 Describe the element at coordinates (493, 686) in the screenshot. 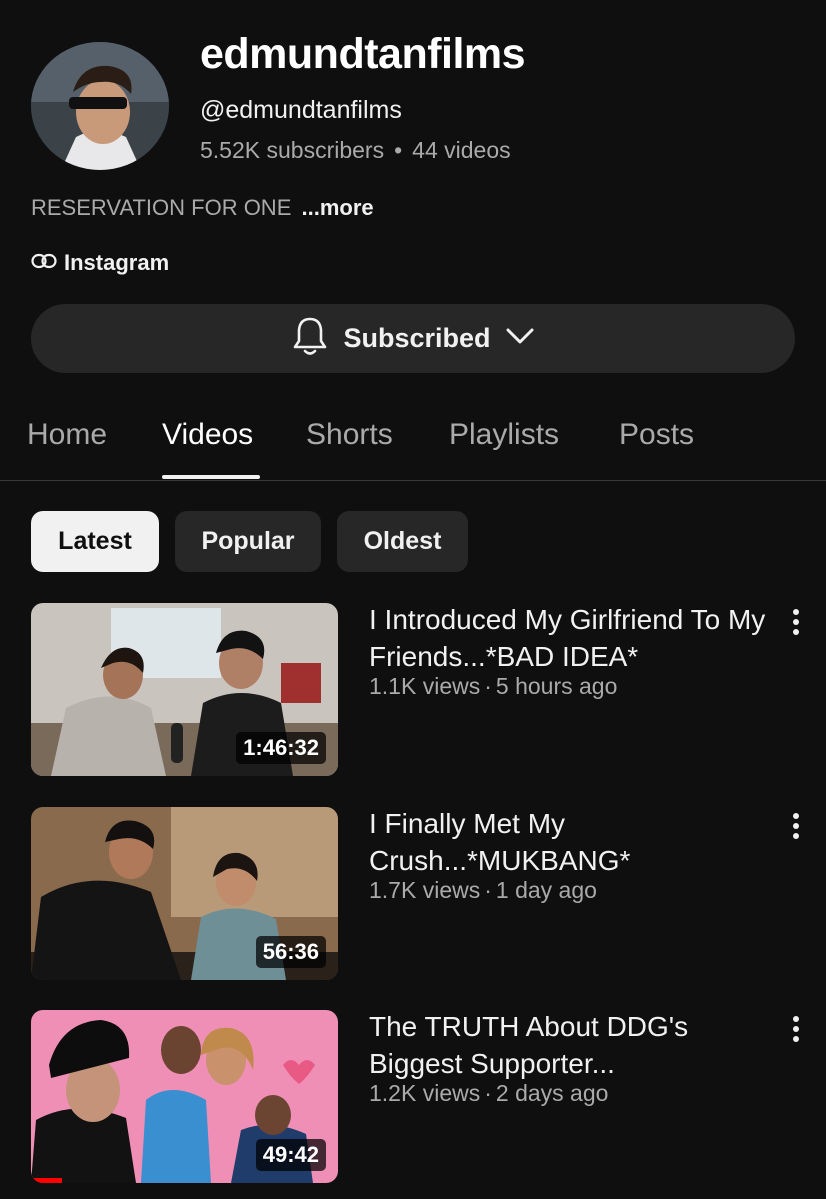

I see `video-meta: 1.1K views · 5 hours ago` at that location.